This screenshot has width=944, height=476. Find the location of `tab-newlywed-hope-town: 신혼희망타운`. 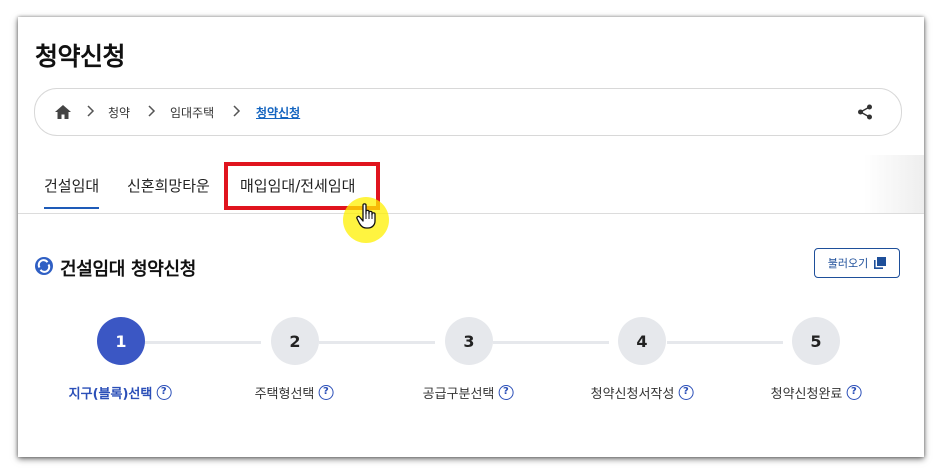

tab-newlywed-hope-town: 신혼희망타운 is located at coordinates (168, 185).